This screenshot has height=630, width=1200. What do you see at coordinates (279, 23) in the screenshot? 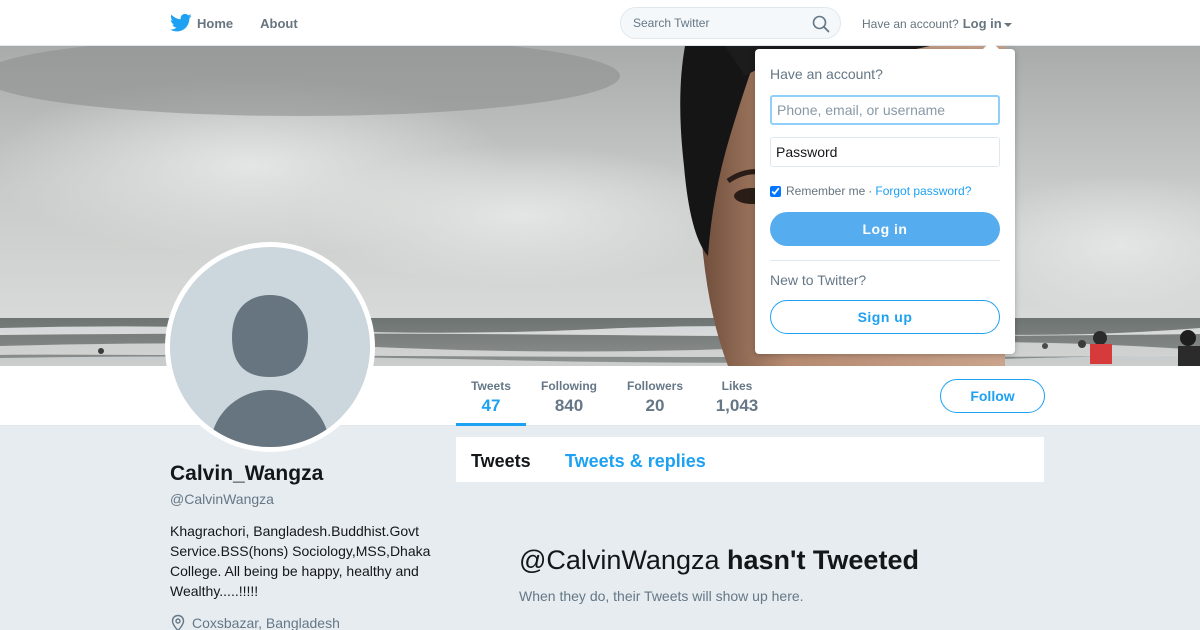
I see `nav-about-link: About` at bounding box center [279, 23].